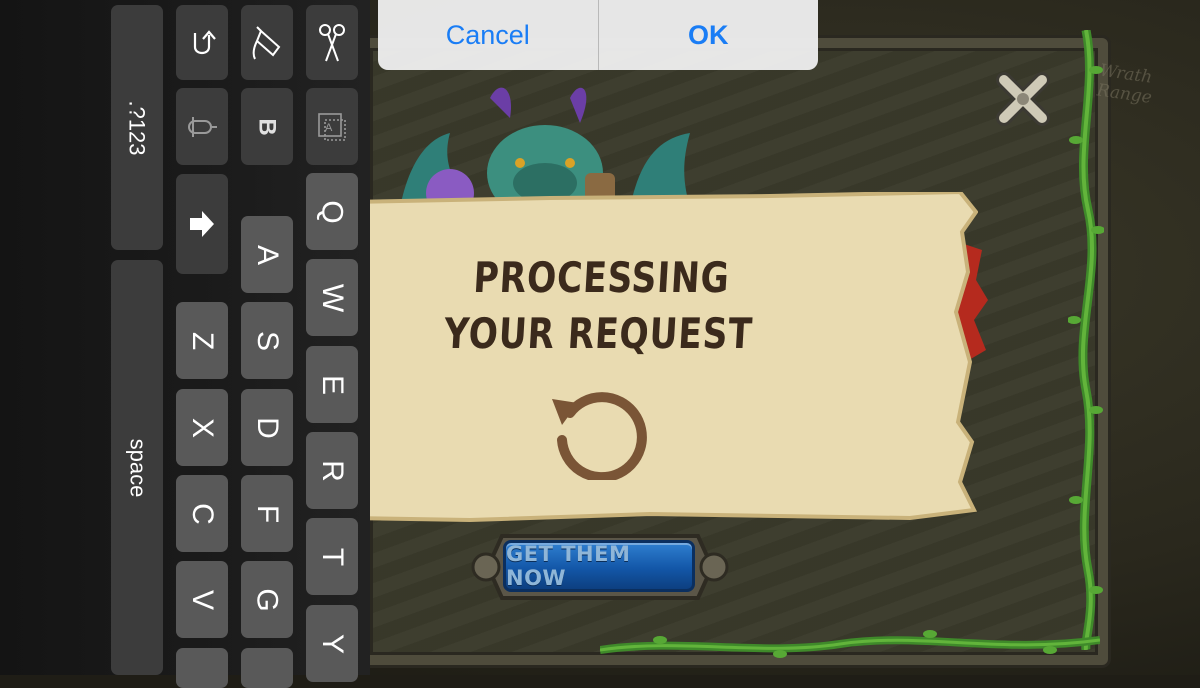 This screenshot has width=1200, height=688. I want to click on key-text-format: A, so click(332, 126).